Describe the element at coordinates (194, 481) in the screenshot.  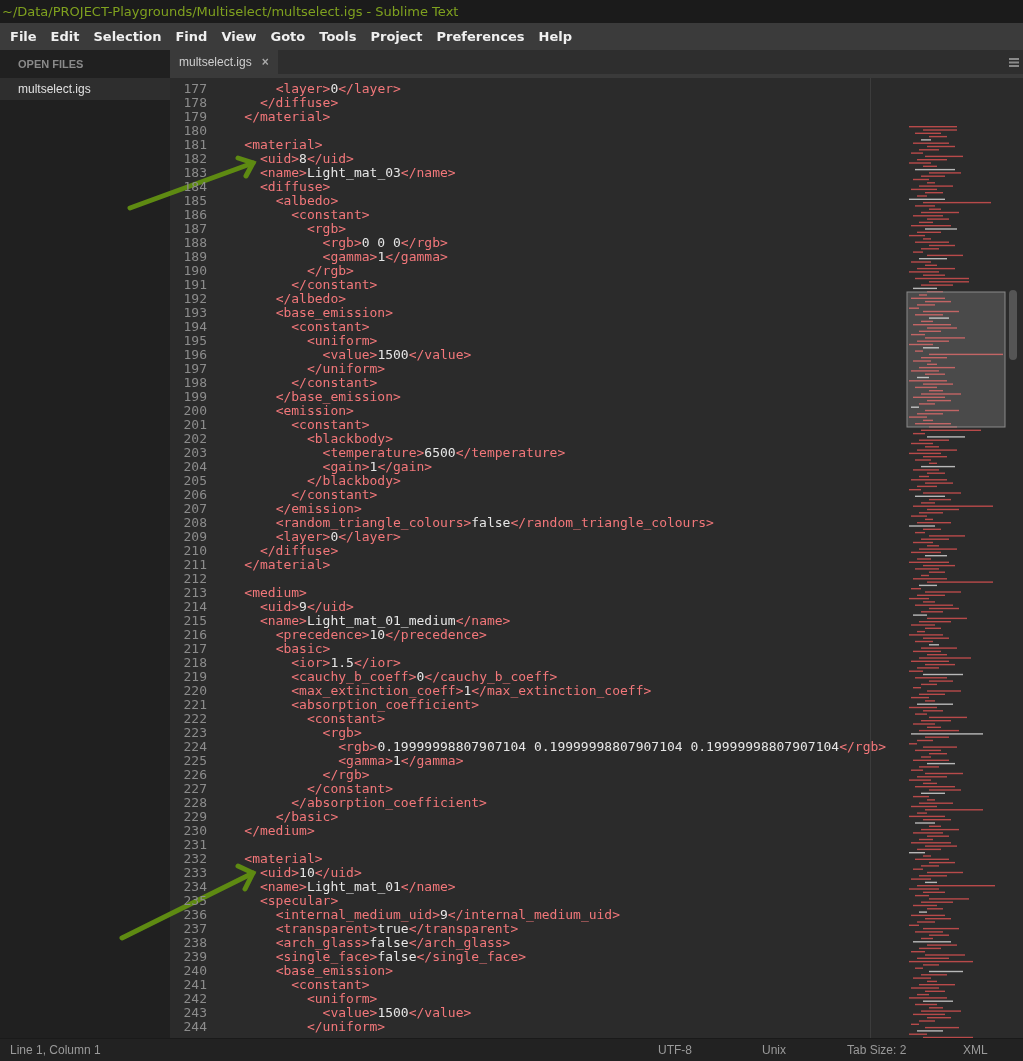
I see `line-number: 205` at that location.